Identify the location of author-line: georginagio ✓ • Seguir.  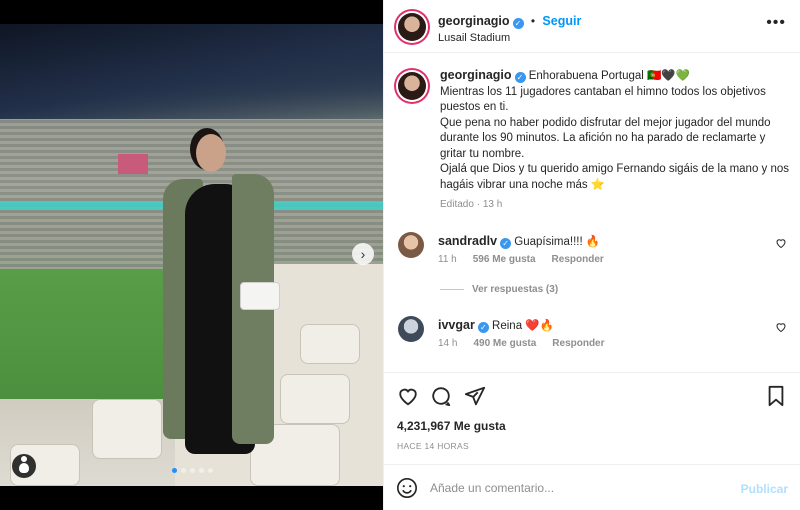
(509, 21).